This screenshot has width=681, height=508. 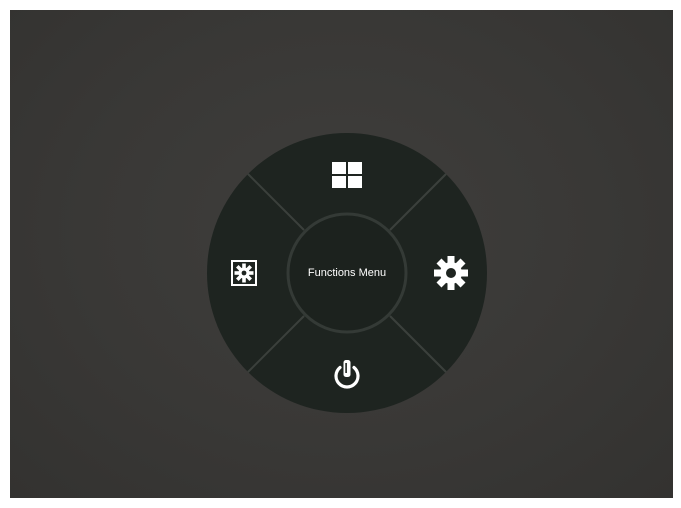 I want to click on gear-icon, so click(x=451, y=273).